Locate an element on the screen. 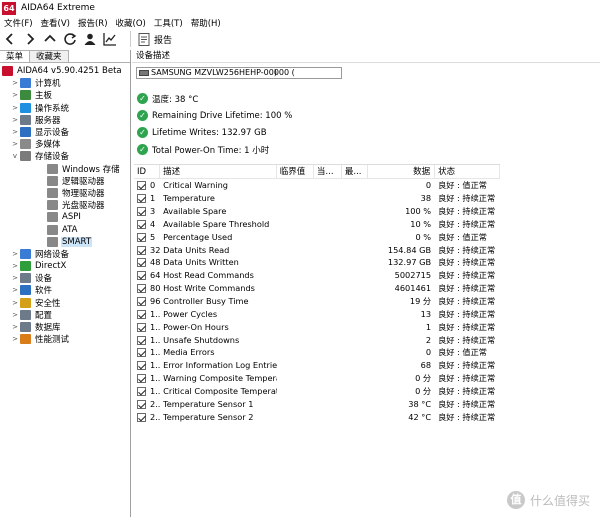 This screenshot has height=517, width=600. tree-item: > 计算机 is located at coordinates (65, 83).